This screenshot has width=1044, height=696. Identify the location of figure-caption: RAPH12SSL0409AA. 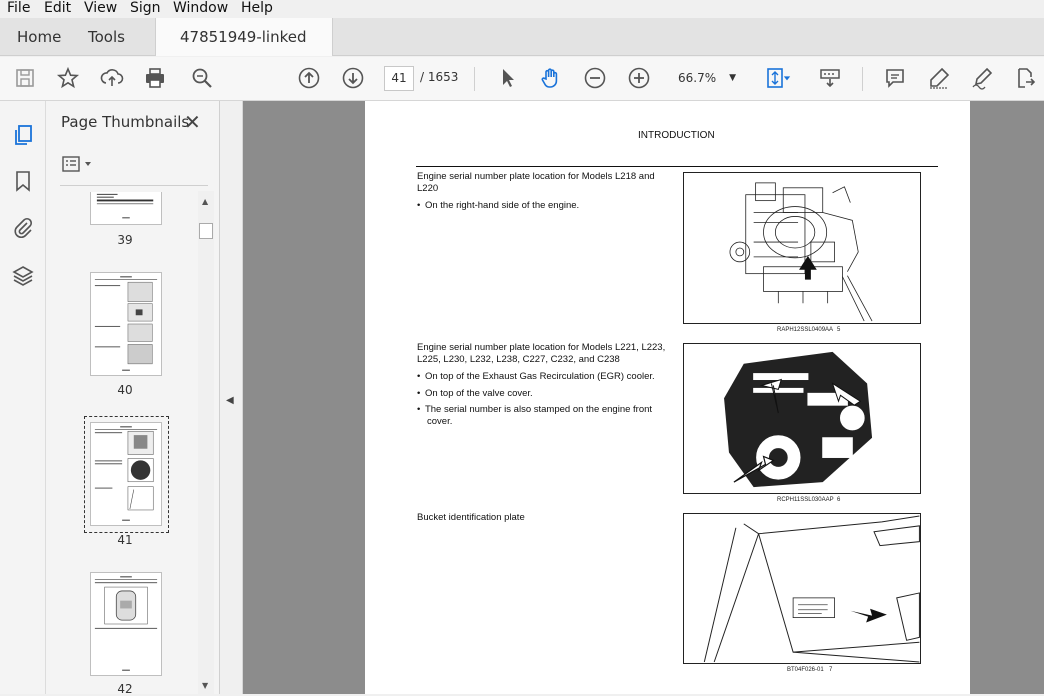
(805, 330).